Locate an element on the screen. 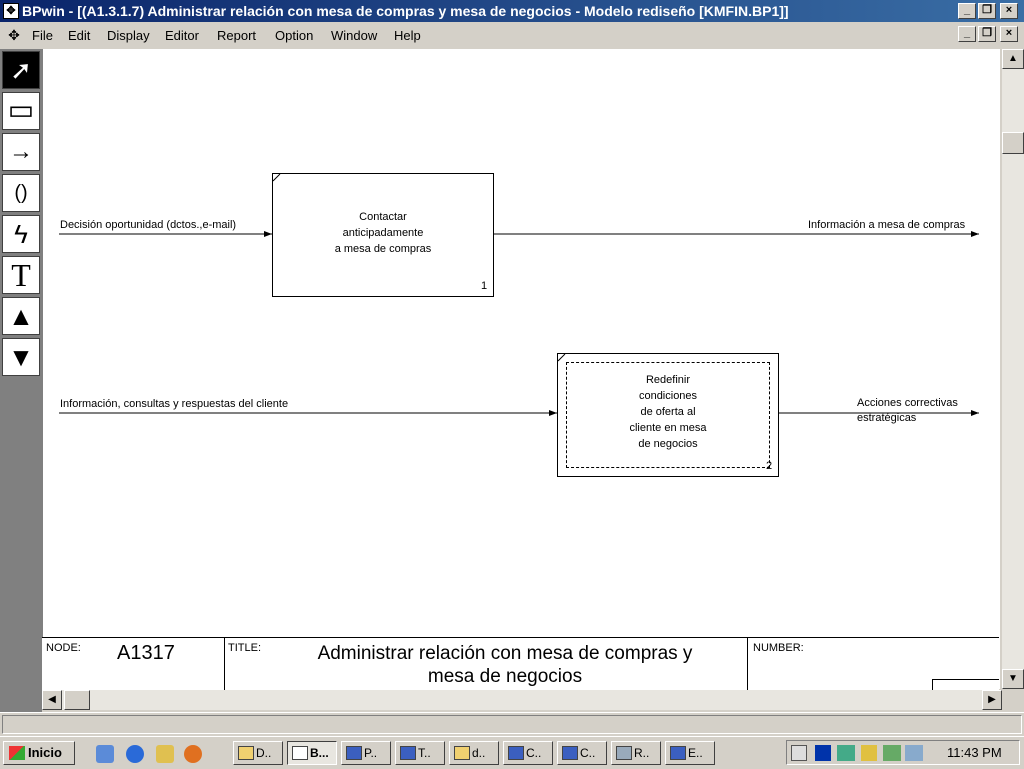 This screenshot has height=769, width=1024. volume-icon is located at coordinates (799, 753).